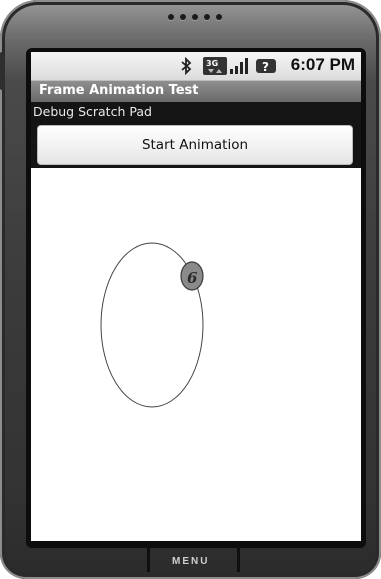 The height and width of the screenshot is (579, 381). What do you see at coordinates (196, 112) in the screenshot?
I see `debug-scratch-pad: Debug Scratch Pad` at bounding box center [196, 112].